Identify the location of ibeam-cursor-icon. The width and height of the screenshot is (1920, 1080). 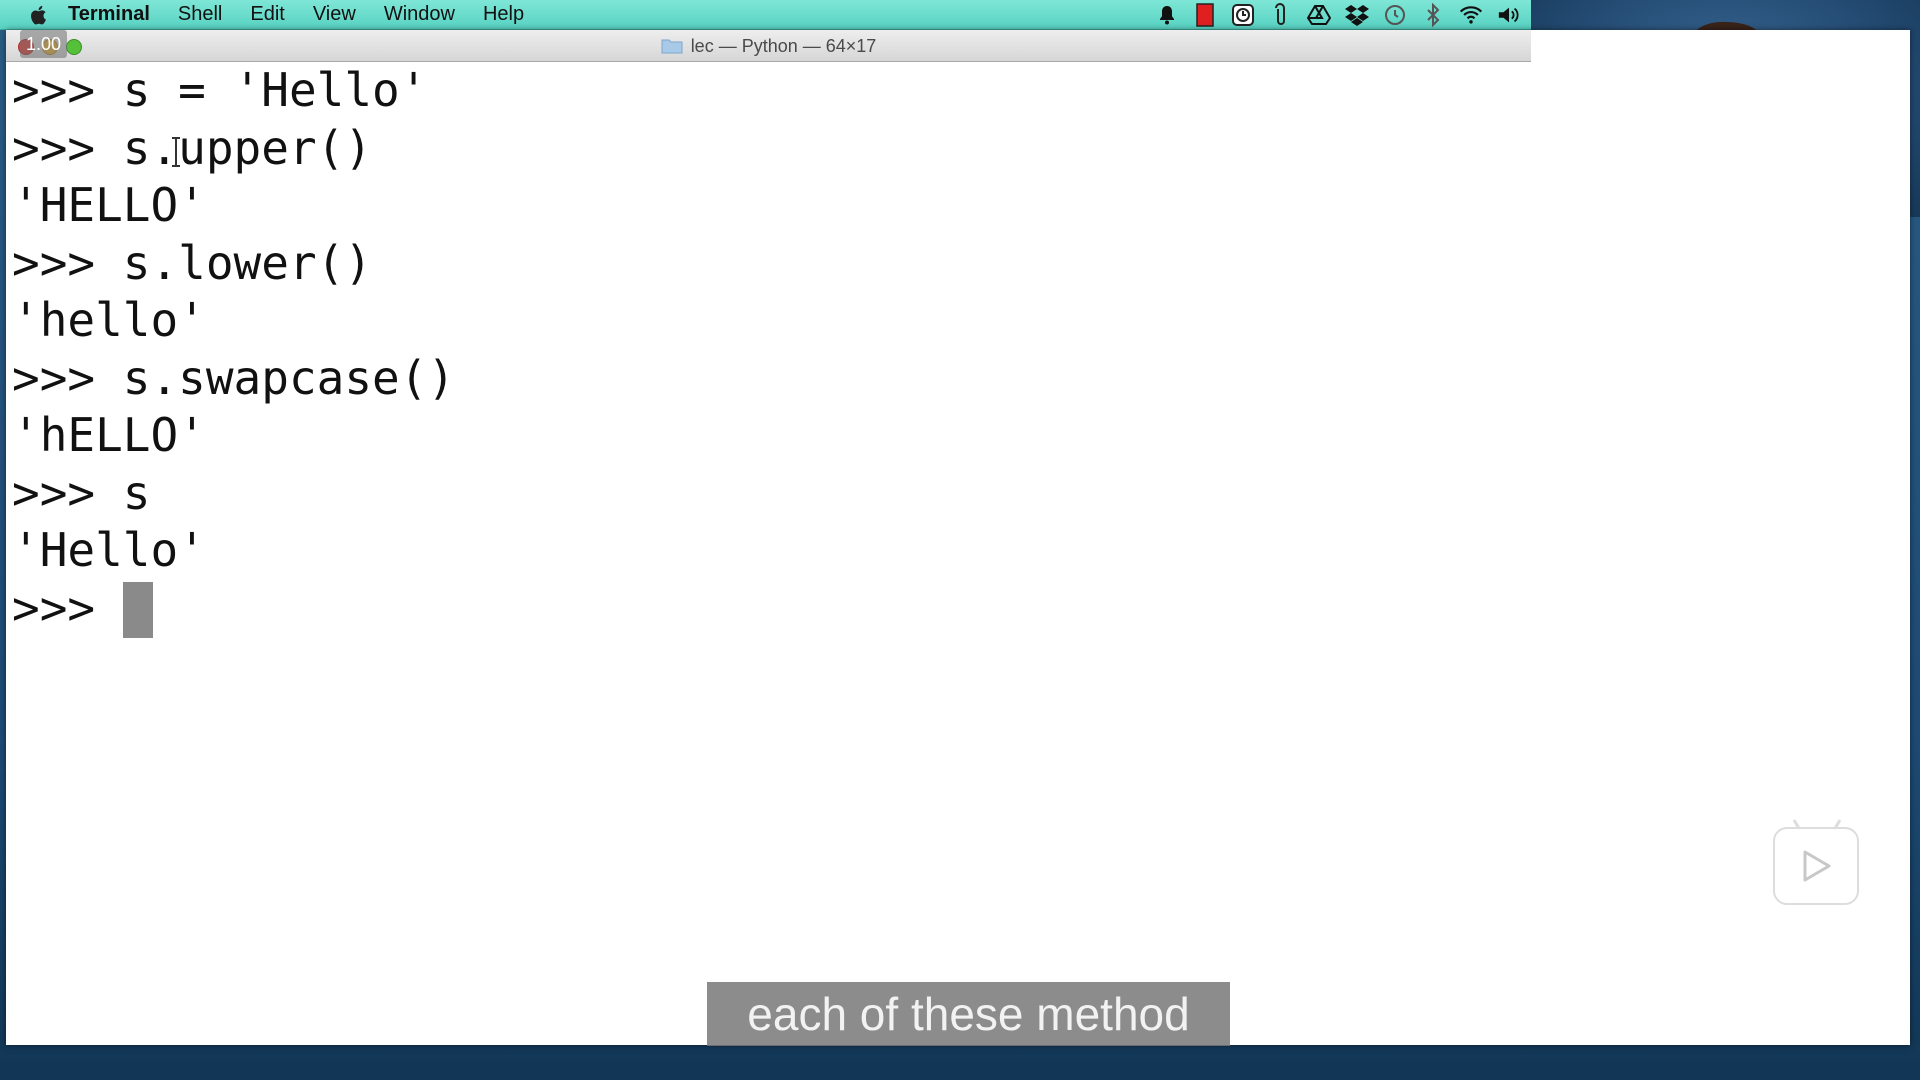
(176, 152).